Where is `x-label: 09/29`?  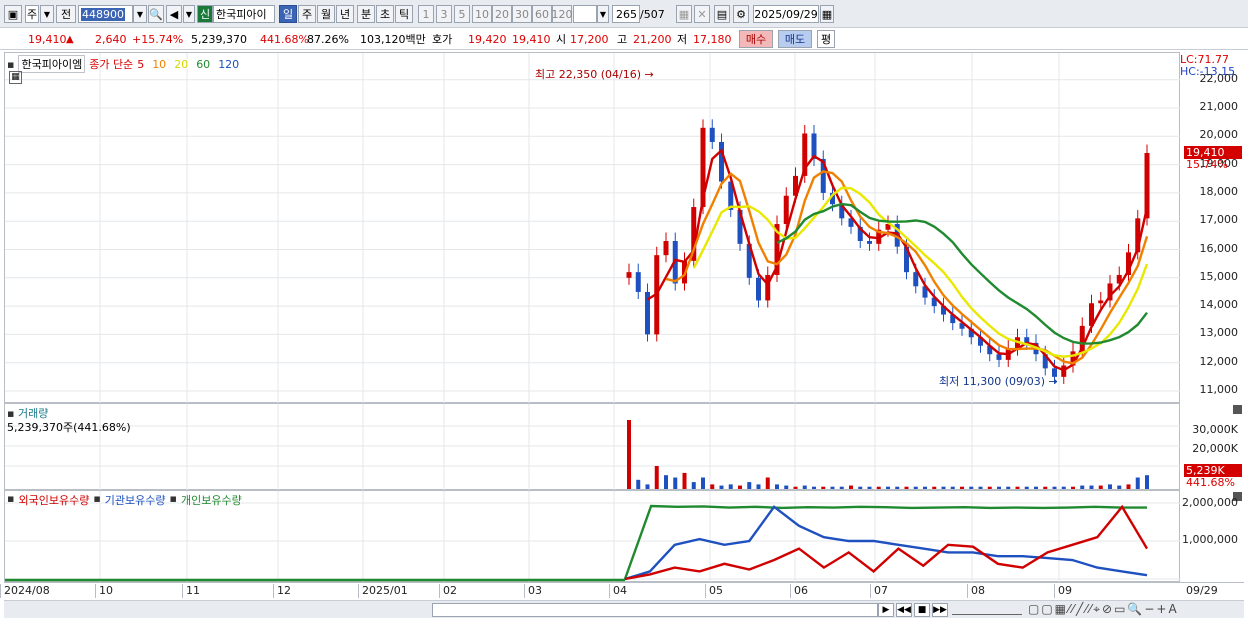
x-label: 09/29 is located at coordinates (1202, 590).